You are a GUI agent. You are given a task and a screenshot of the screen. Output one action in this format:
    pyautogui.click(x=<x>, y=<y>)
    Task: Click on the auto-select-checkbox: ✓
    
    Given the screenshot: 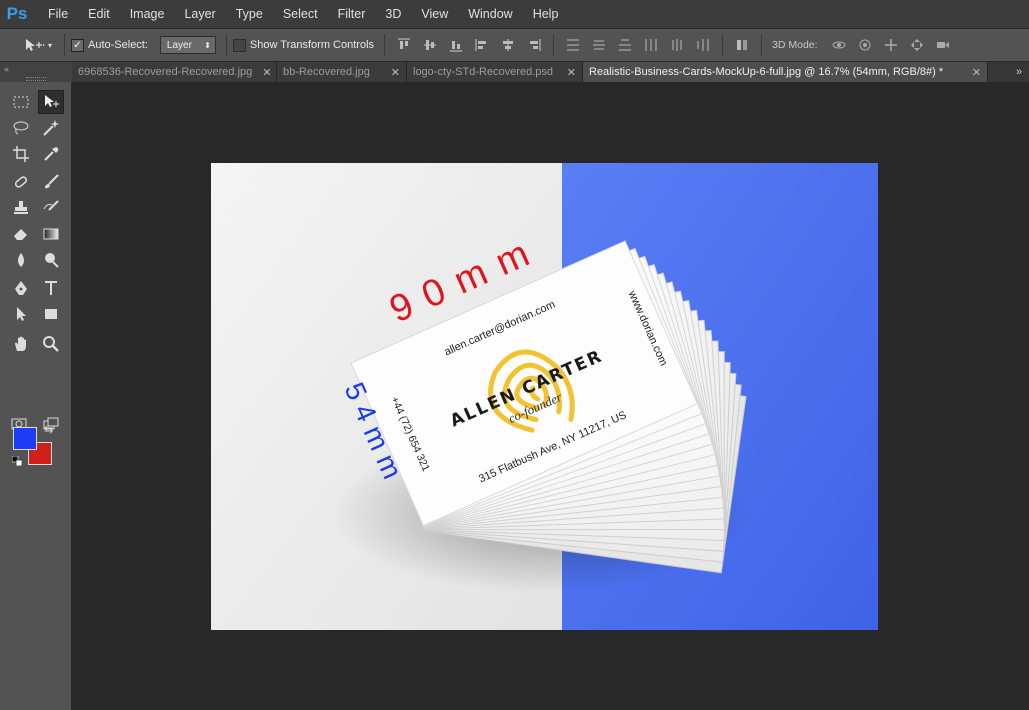 What is the action you would take?
    pyautogui.click(x=77, y=45)
    